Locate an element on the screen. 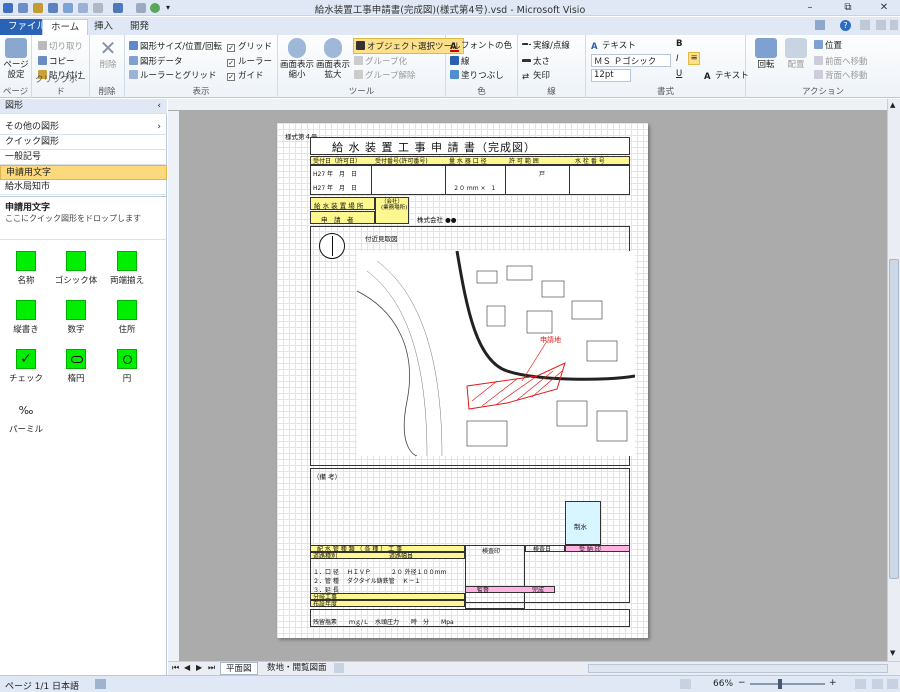 This screenshot has width=900, height=692. text-tool-button: A テキスト is located at coordinates (613, 45).